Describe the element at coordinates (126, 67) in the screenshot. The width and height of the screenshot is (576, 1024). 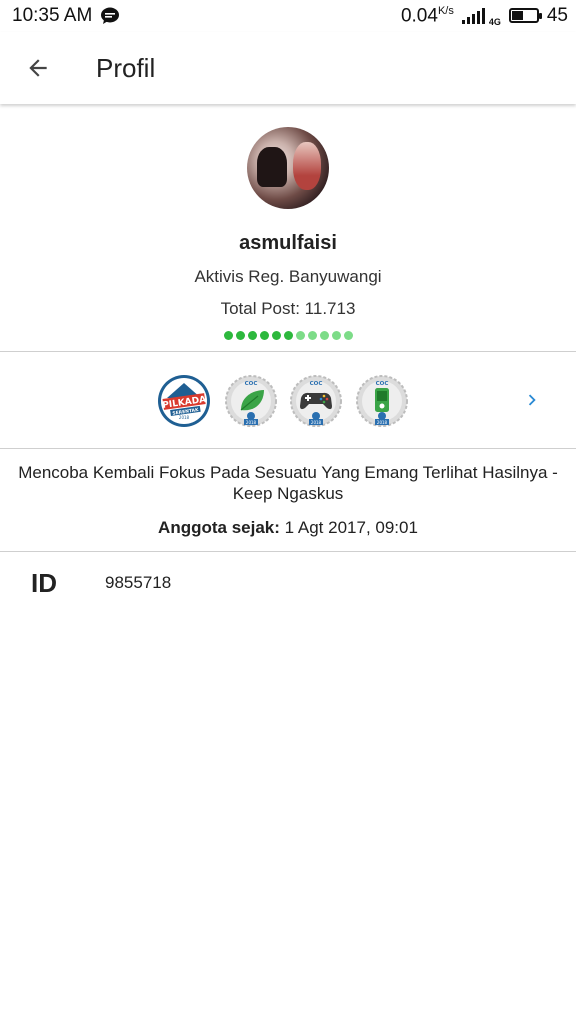
I see `page-title: Profil` at that location.